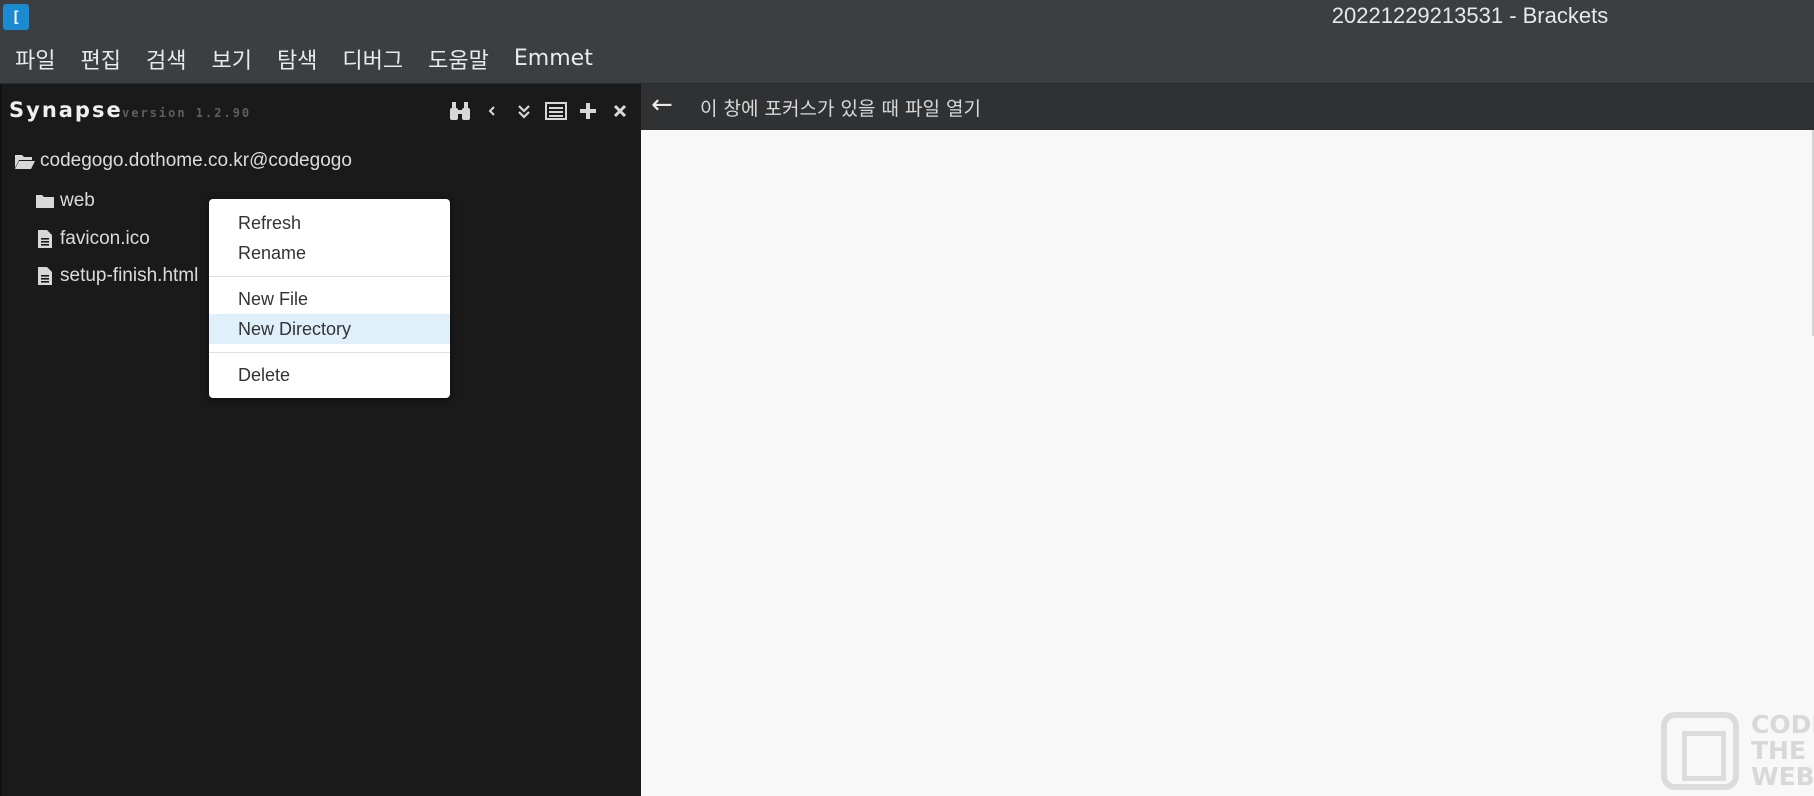  What do you see at coordinates (1470, 15) in the screenshot?
I see `window-title: 20221229213531 - Brackets` at bounding box center [1470, 15].